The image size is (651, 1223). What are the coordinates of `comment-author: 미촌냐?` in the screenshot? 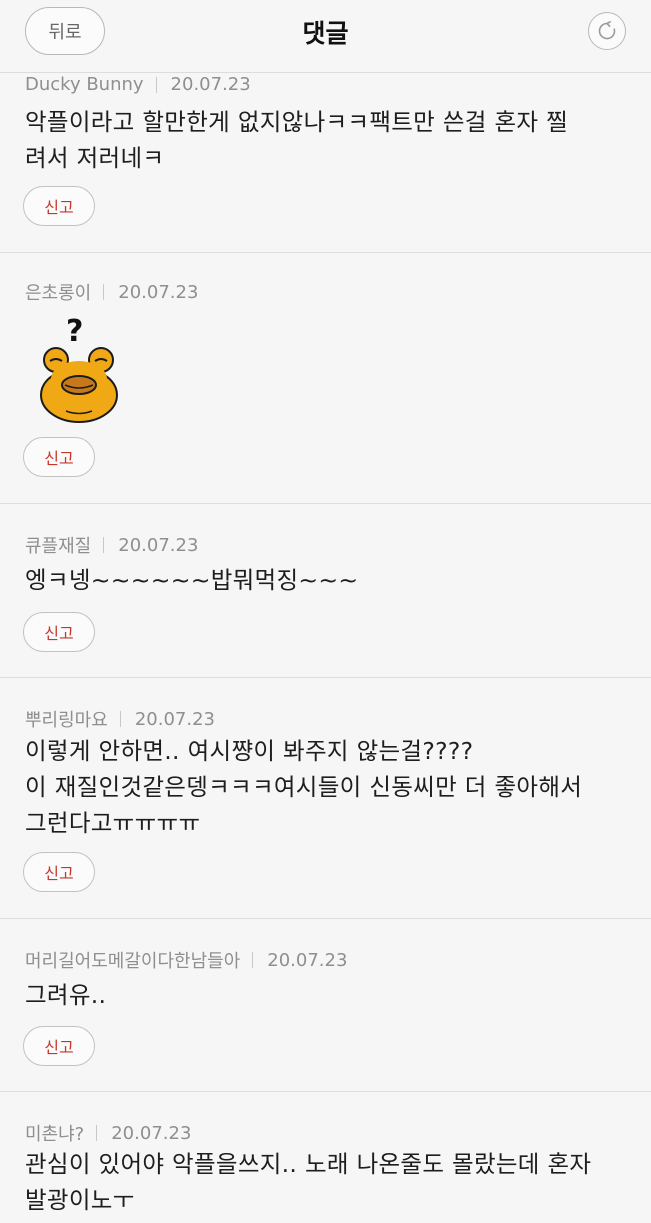 It's located at (55, 1134).